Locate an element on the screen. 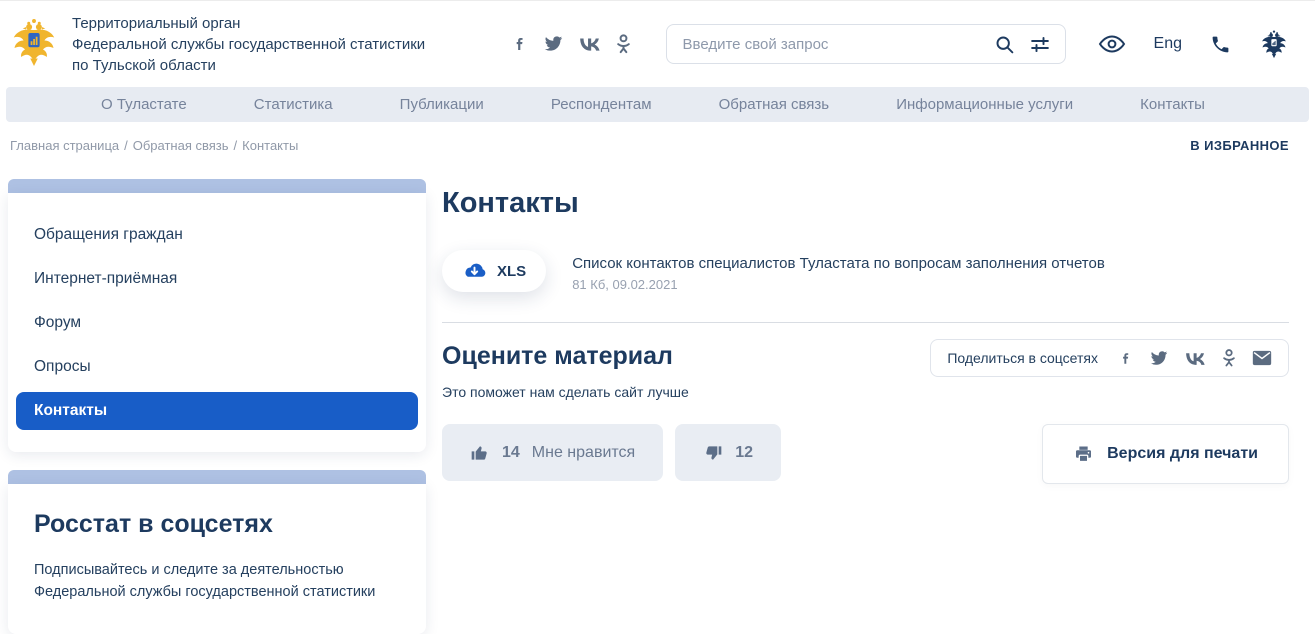 The height and width of the screenshot is (634, 1315). sliders-icon is located at coordinates (1039, 44).